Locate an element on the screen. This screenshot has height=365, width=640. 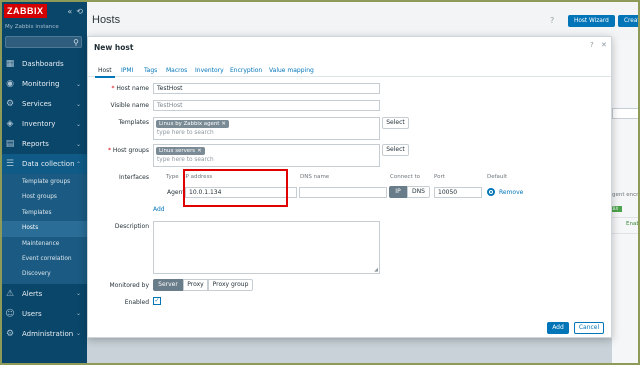
host-group-chip: Linux servers ✕ is located at coordinates (180, 151).